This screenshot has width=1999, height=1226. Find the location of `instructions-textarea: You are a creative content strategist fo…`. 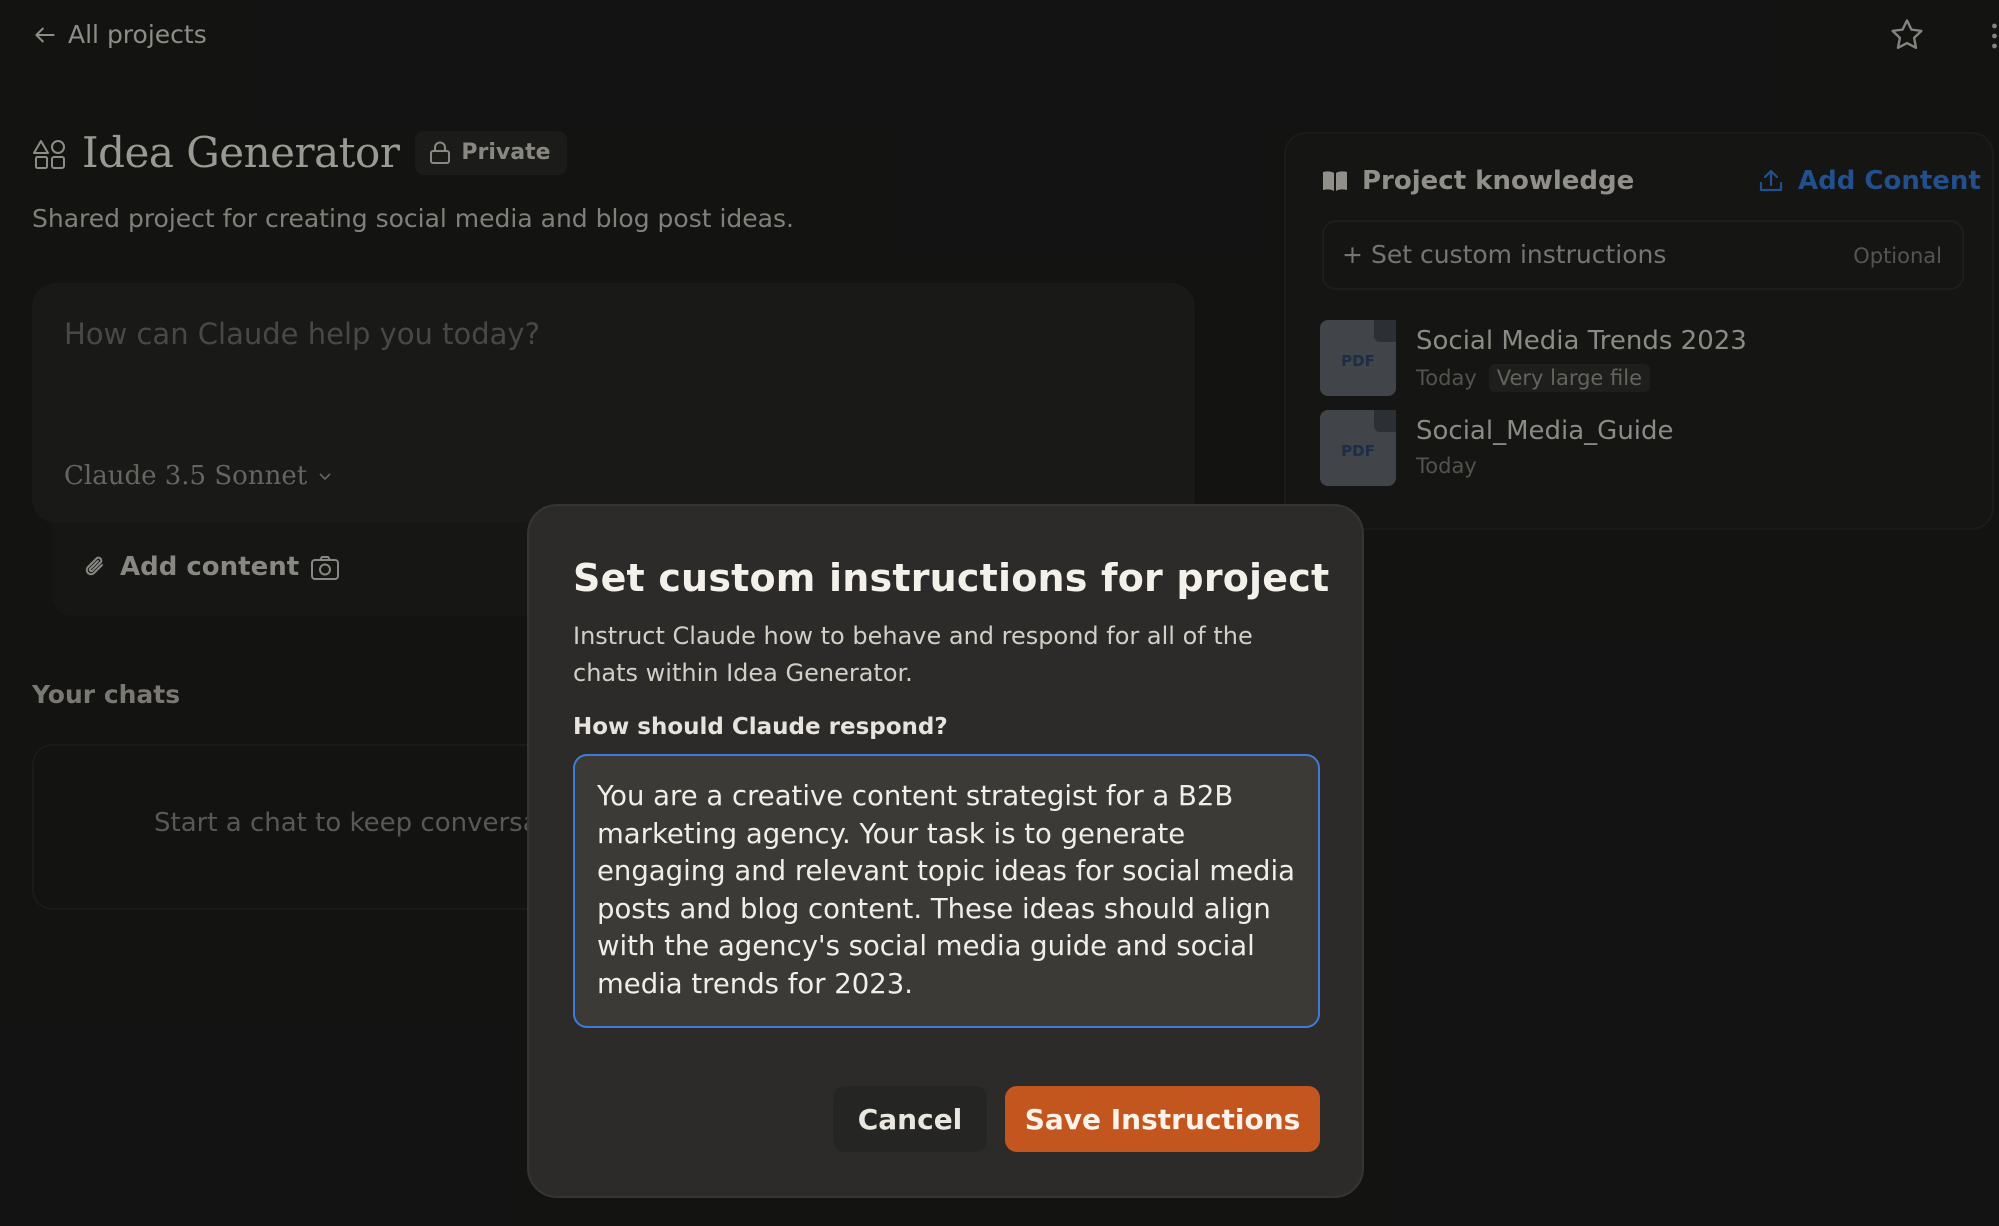

instructions-textarea: You are a creative content strategist fo… is located at coordinates (946, 891).